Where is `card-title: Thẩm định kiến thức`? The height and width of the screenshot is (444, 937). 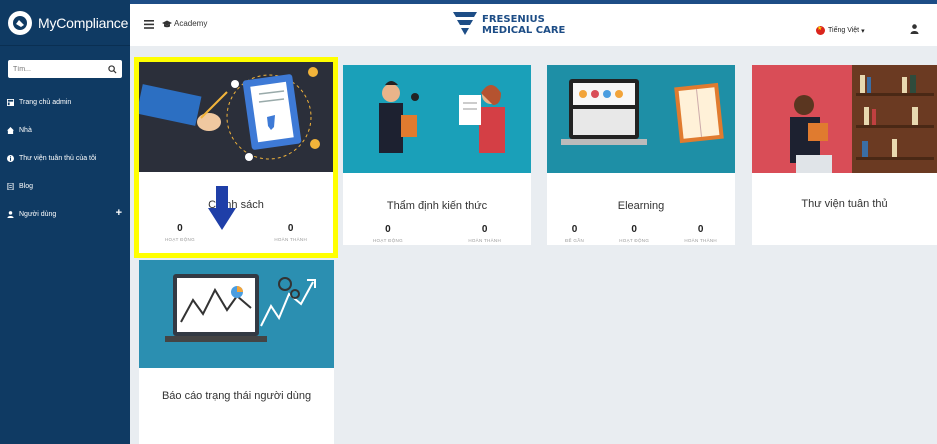
card-title: Thẩm định kiến thức is located at coordinates (437, 206).